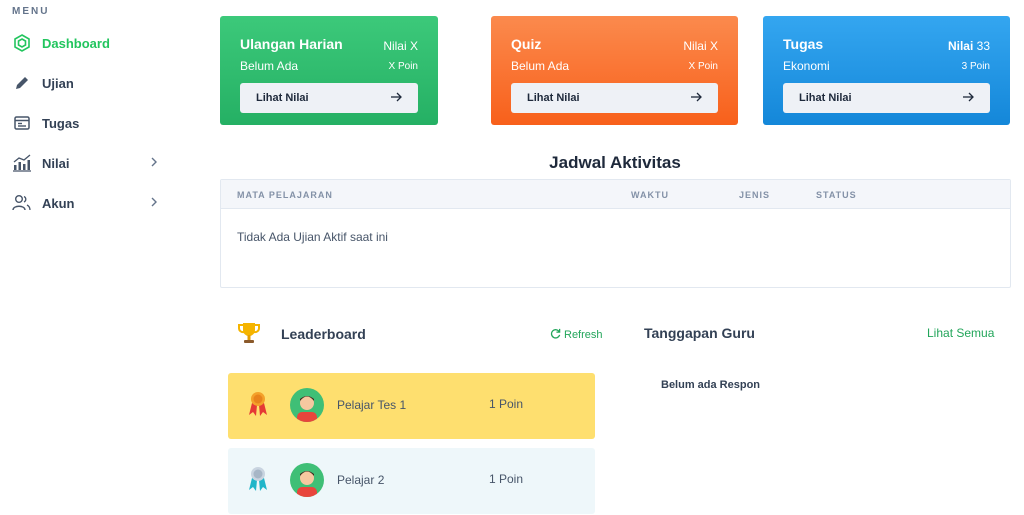 The height and width of the screenshot is (515, 1024). What do you see at coordinates (583, 335) in the screenshot?
I see `refresh-label: Refresh` at bounding box center [583, 335].